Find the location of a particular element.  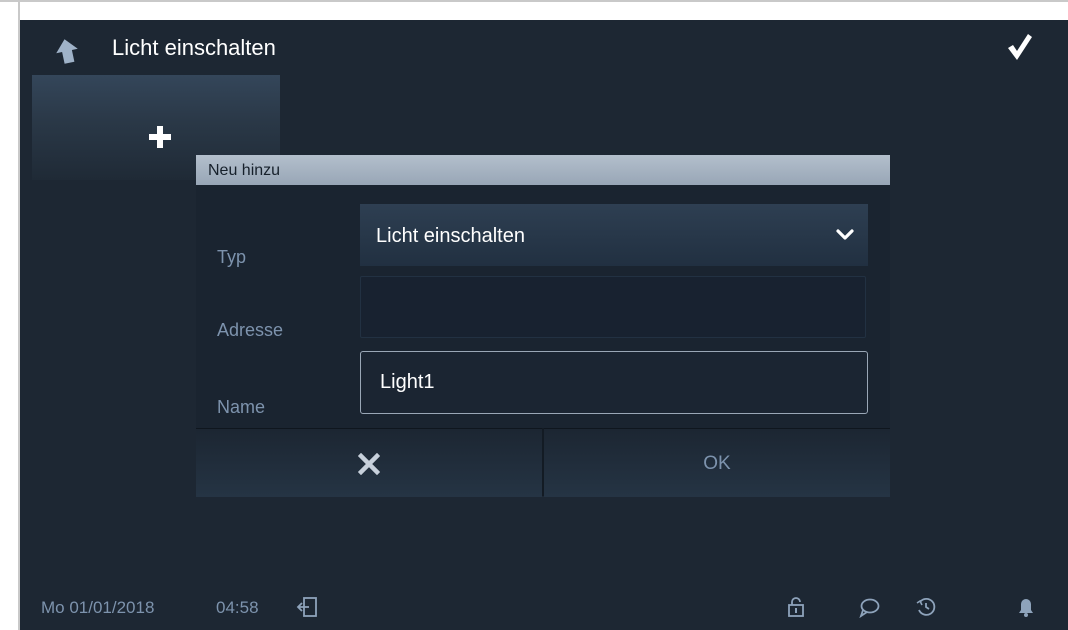

logout-icon is located at coordinates (307, 607).